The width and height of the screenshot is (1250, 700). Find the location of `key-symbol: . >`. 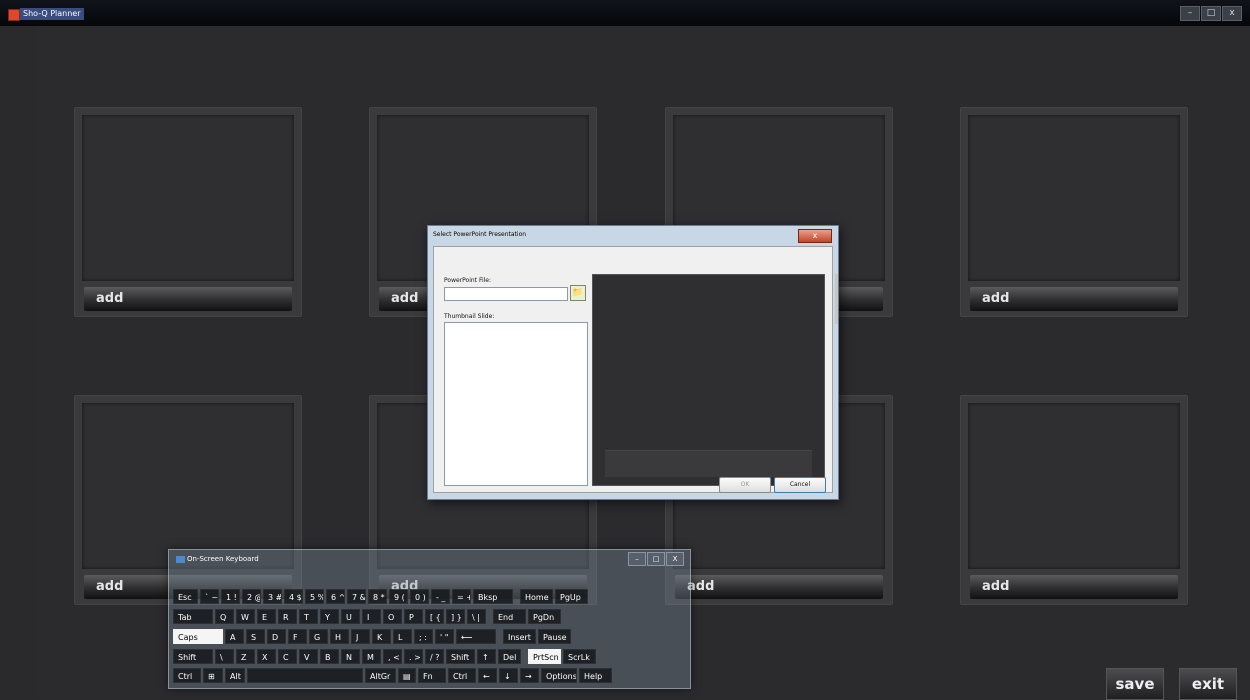

key-symbol: . > is located at coordinates (413, 656).